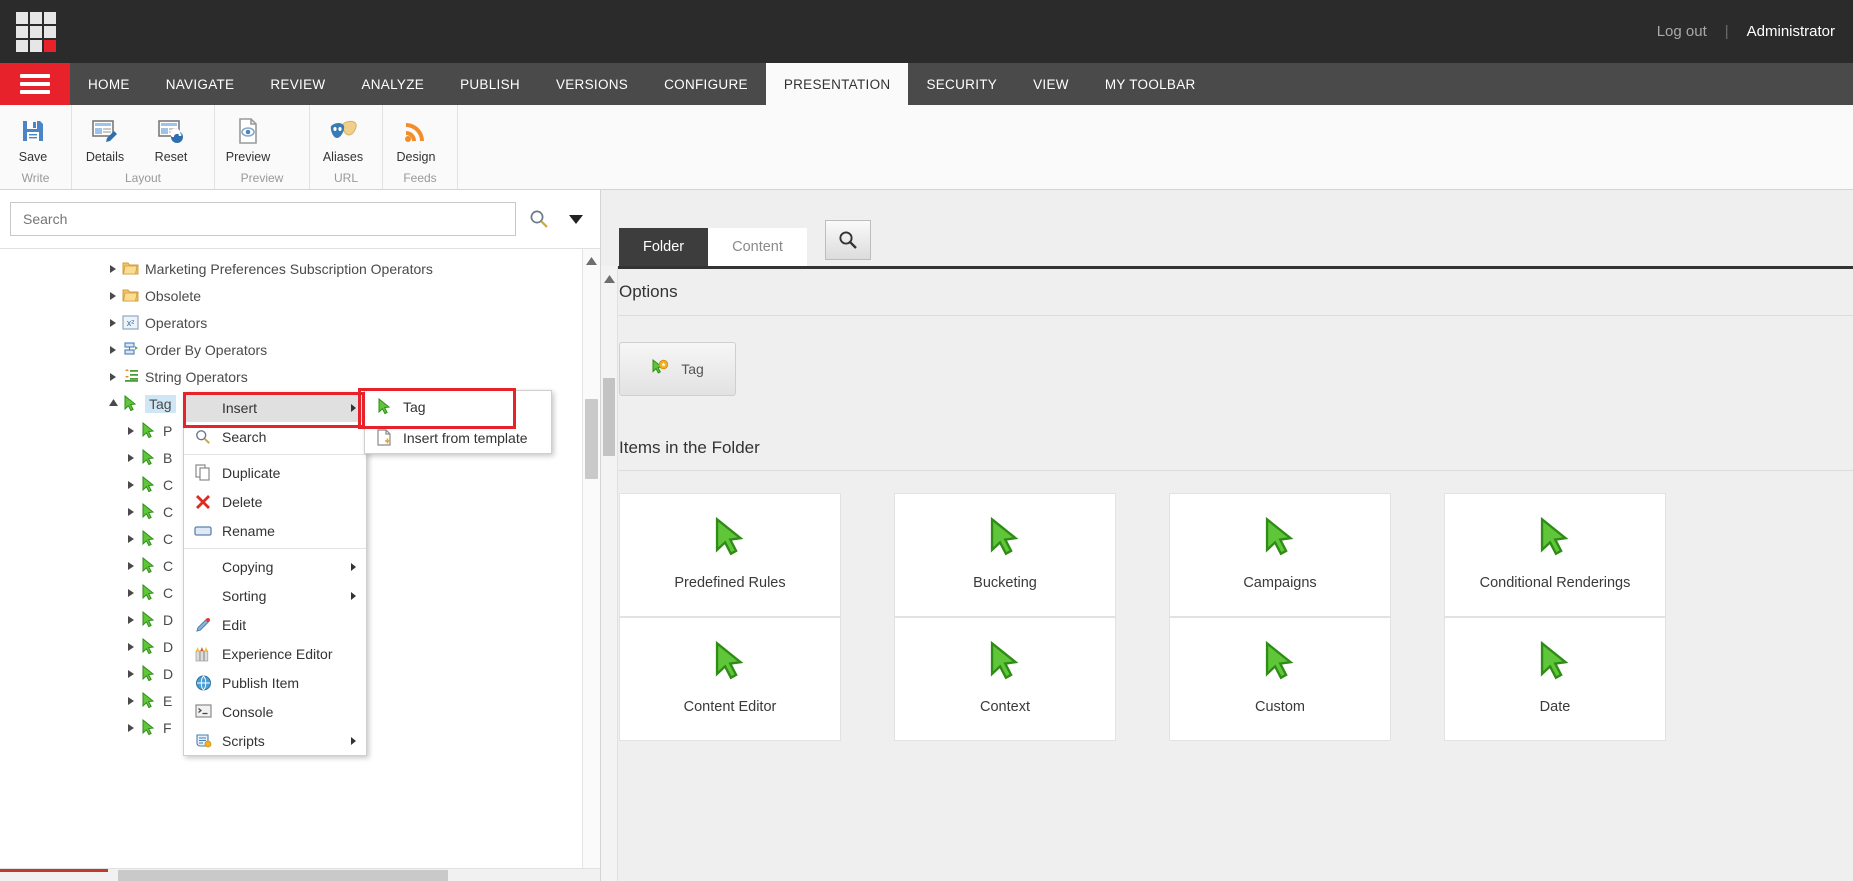 Image resolution: width=1853 pixels, height=881 pixels. I want to click on submenu-arrow-icon, so click(353, 566).